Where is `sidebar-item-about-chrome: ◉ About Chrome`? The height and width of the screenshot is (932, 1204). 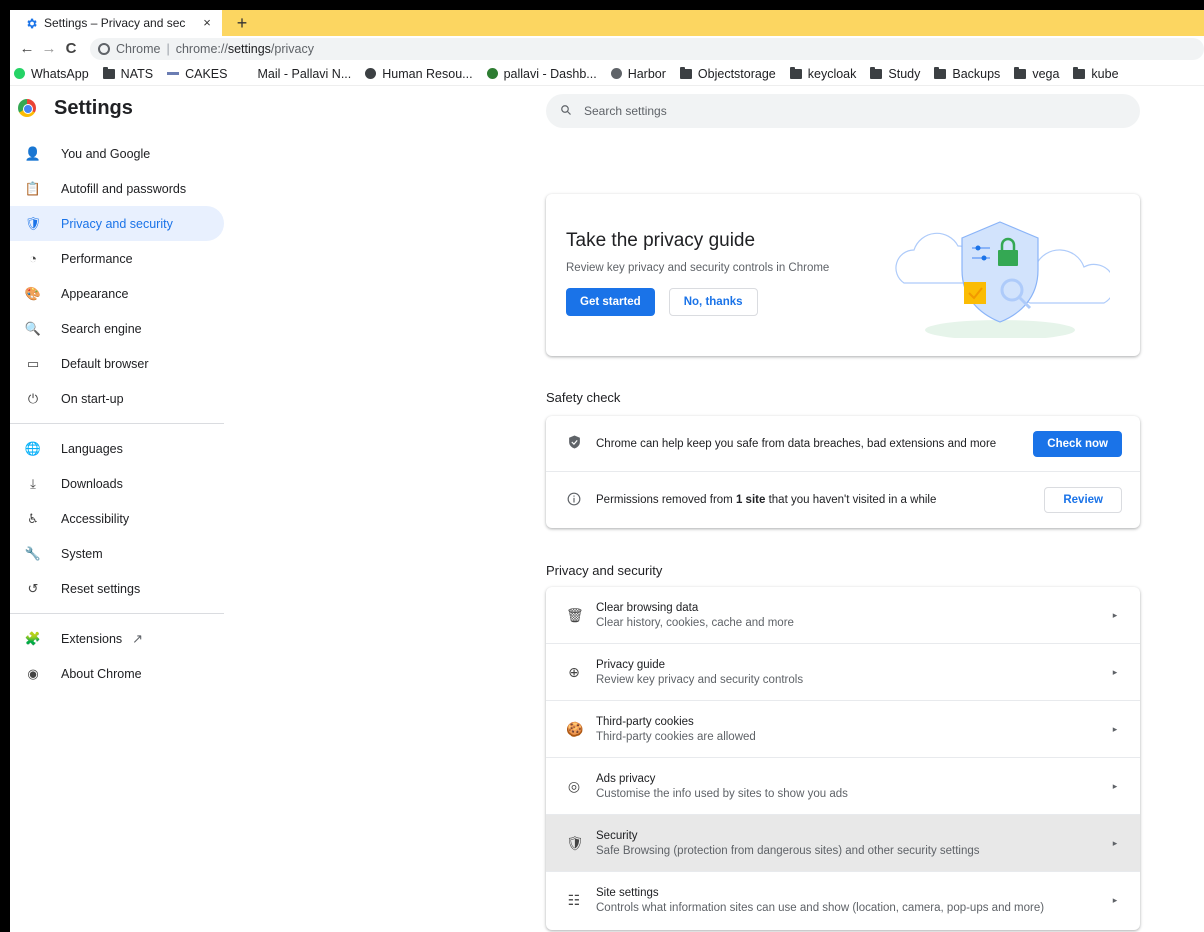
sidebar-item-about-chrome: ◉ About Chrome is located at coordinates (117, 673).